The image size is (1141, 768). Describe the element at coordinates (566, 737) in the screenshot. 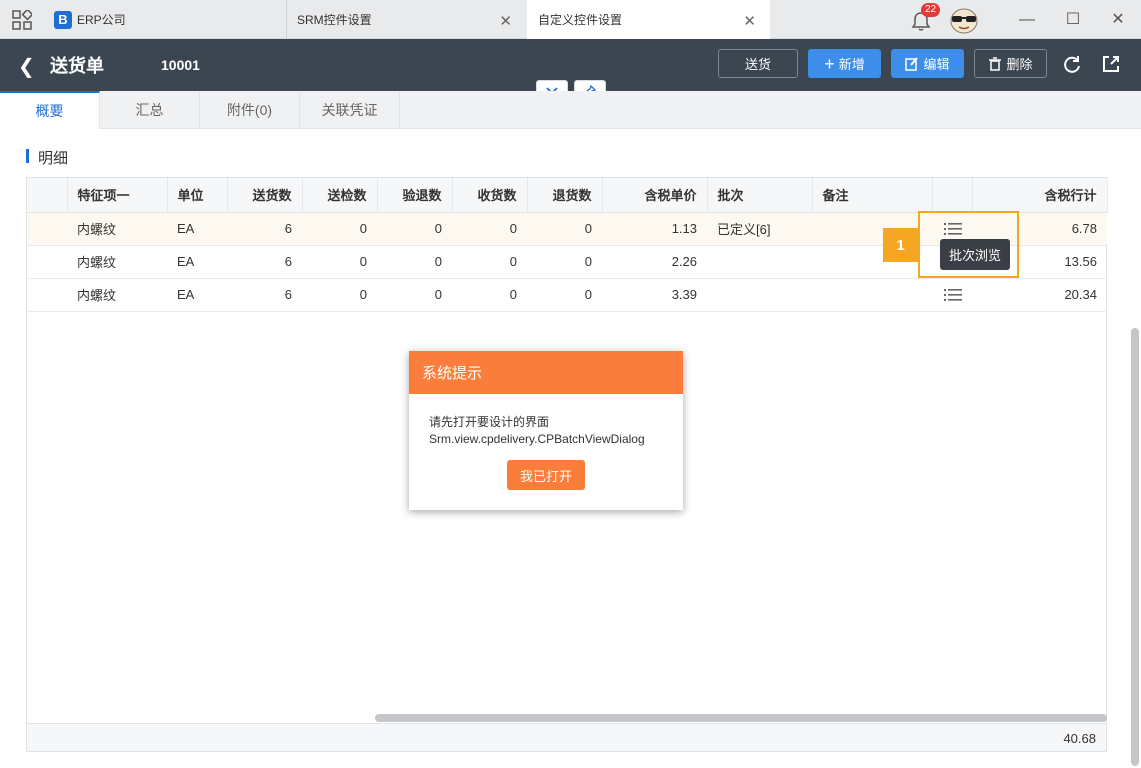

I see `grid-footer: 40.68` at that location.